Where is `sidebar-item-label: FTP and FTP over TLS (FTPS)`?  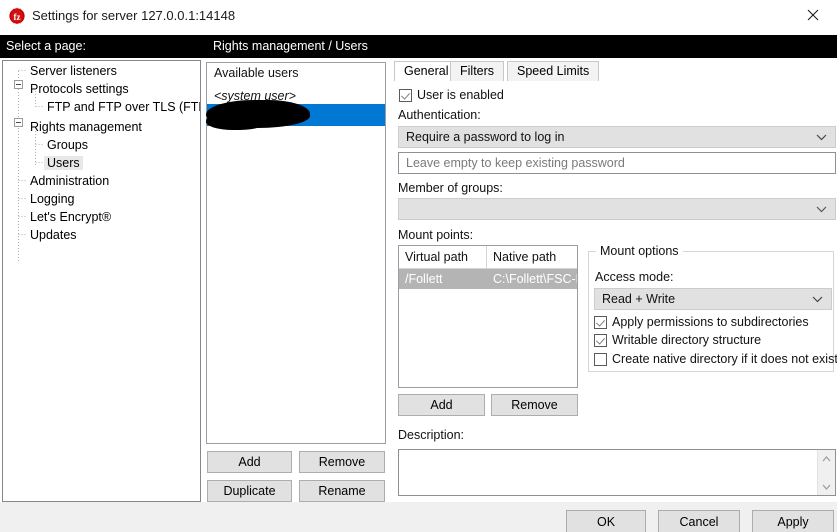
sidebar-item-label: FTP and FTP over TLS (FTPS) is located at coordinates (123, 107).